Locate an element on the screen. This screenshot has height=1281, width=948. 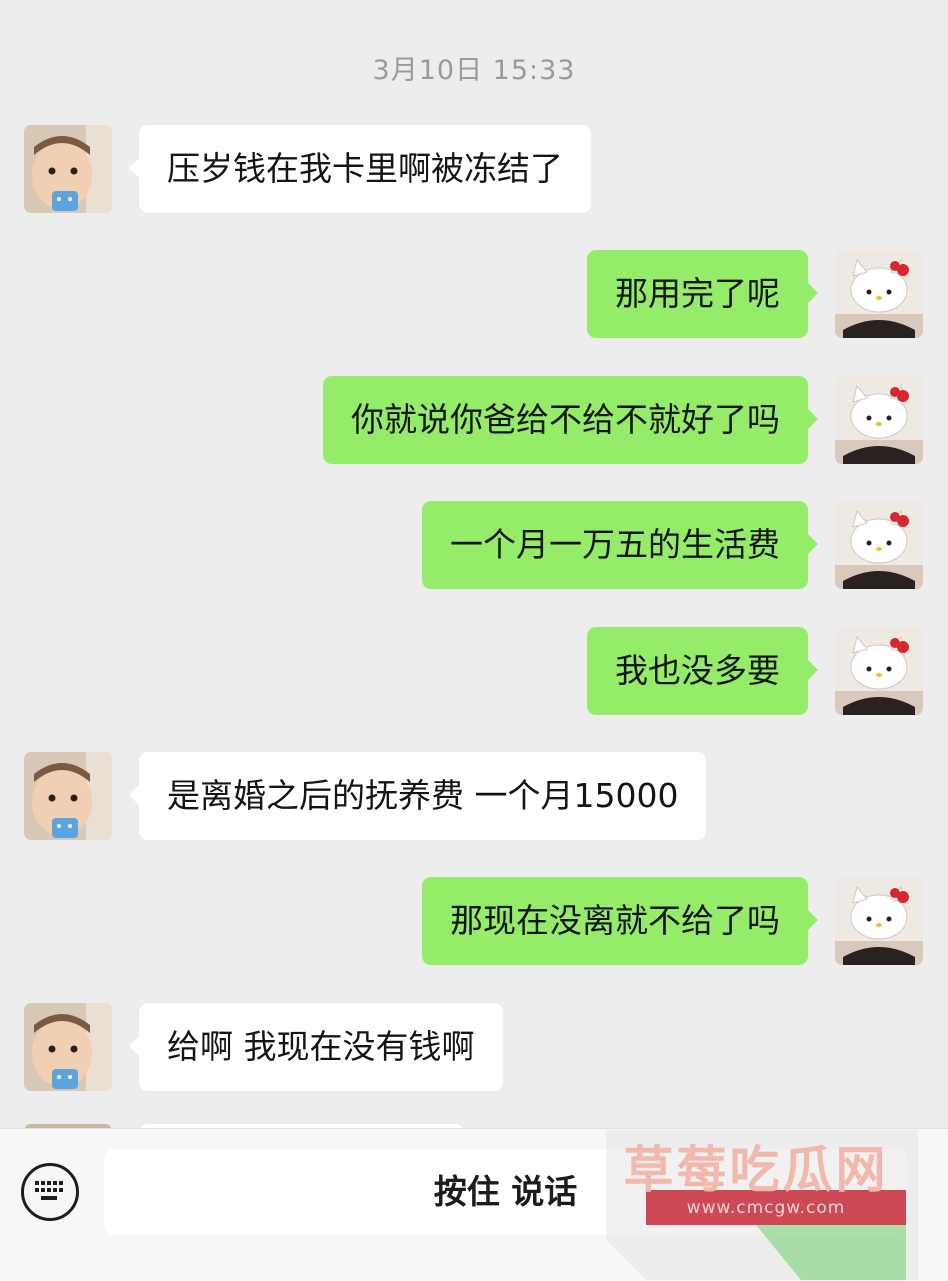
message-bubble-outgoing: 那用完了呢 is located at coordinates (702, 294).